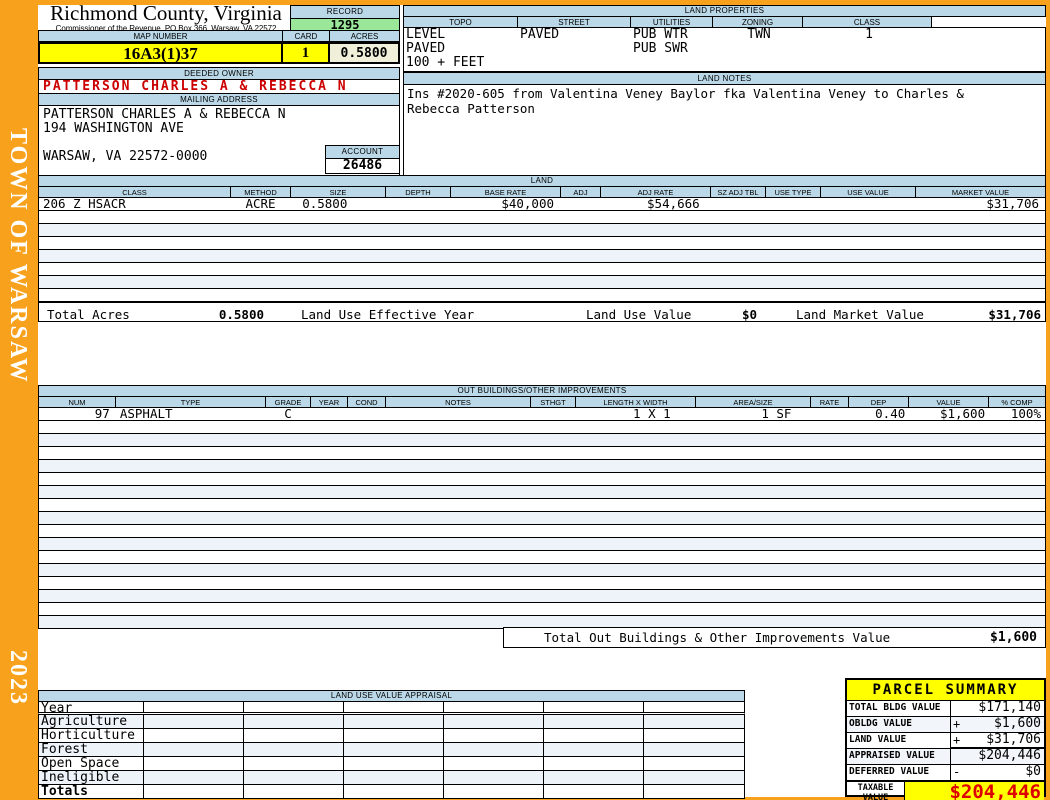 This screenshot has width=1050, height=800. What do you see at coordinates (260, 203) in the screenshot?
I see `land-method-cell: ACRE` at bounding box center [260, 203].